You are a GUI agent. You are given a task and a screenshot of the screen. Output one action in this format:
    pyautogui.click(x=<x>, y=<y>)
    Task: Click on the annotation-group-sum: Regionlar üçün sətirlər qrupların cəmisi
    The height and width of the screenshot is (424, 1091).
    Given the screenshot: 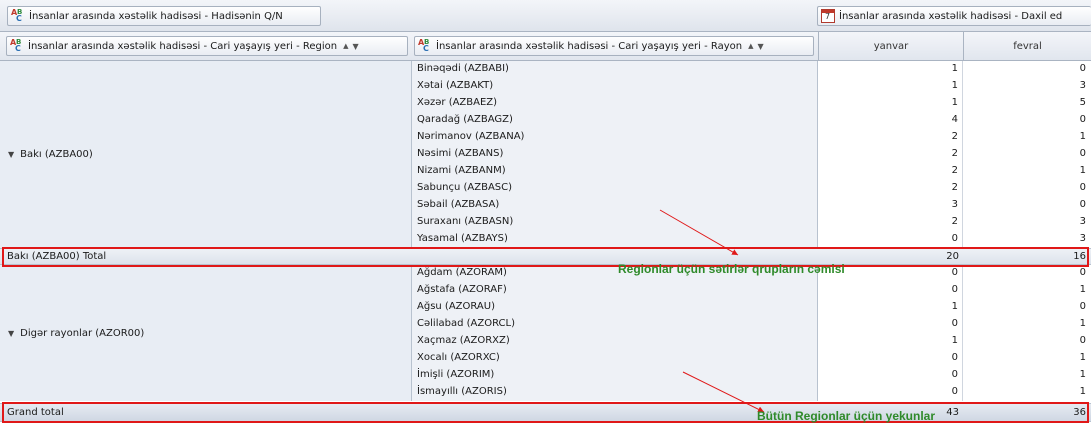 What is the action you would take?
    pyautogui.click(x=731, y=269)
    